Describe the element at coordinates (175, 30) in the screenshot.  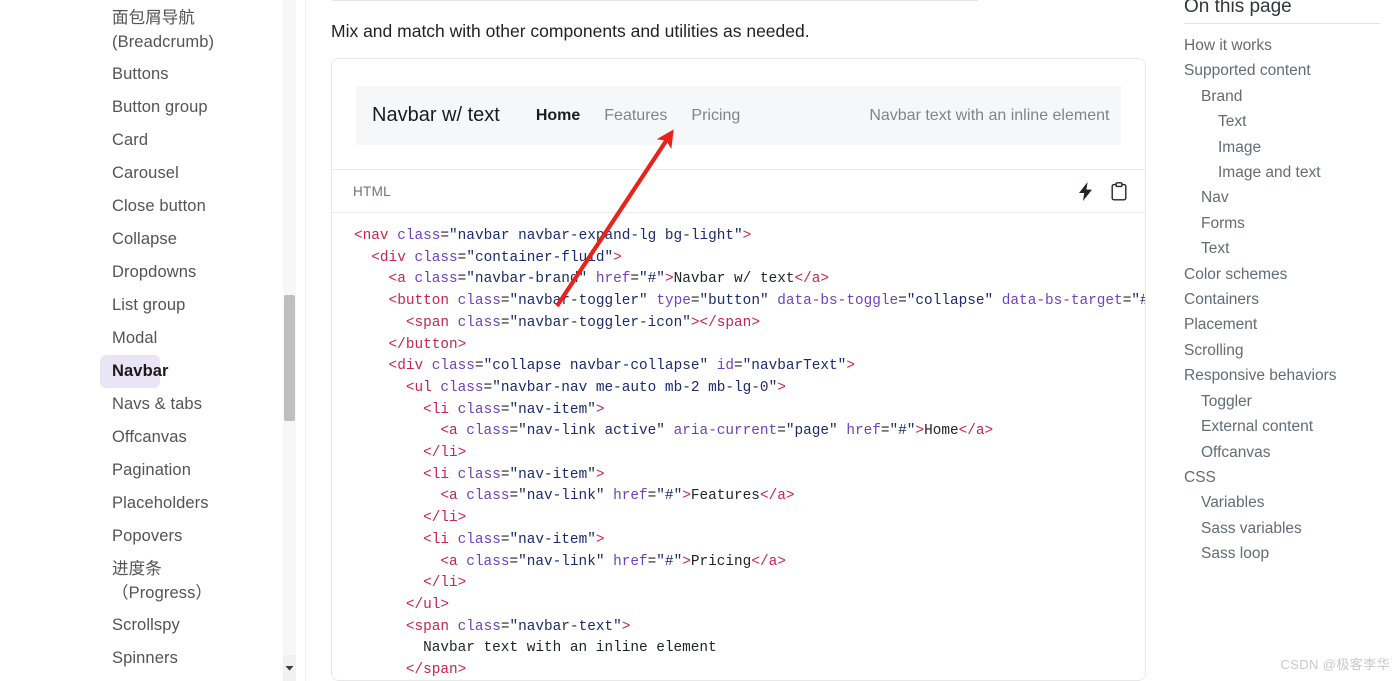
I see `sidebar-item-breadcrumb: 面包屑导航 (Breadcrumb)` at that location.